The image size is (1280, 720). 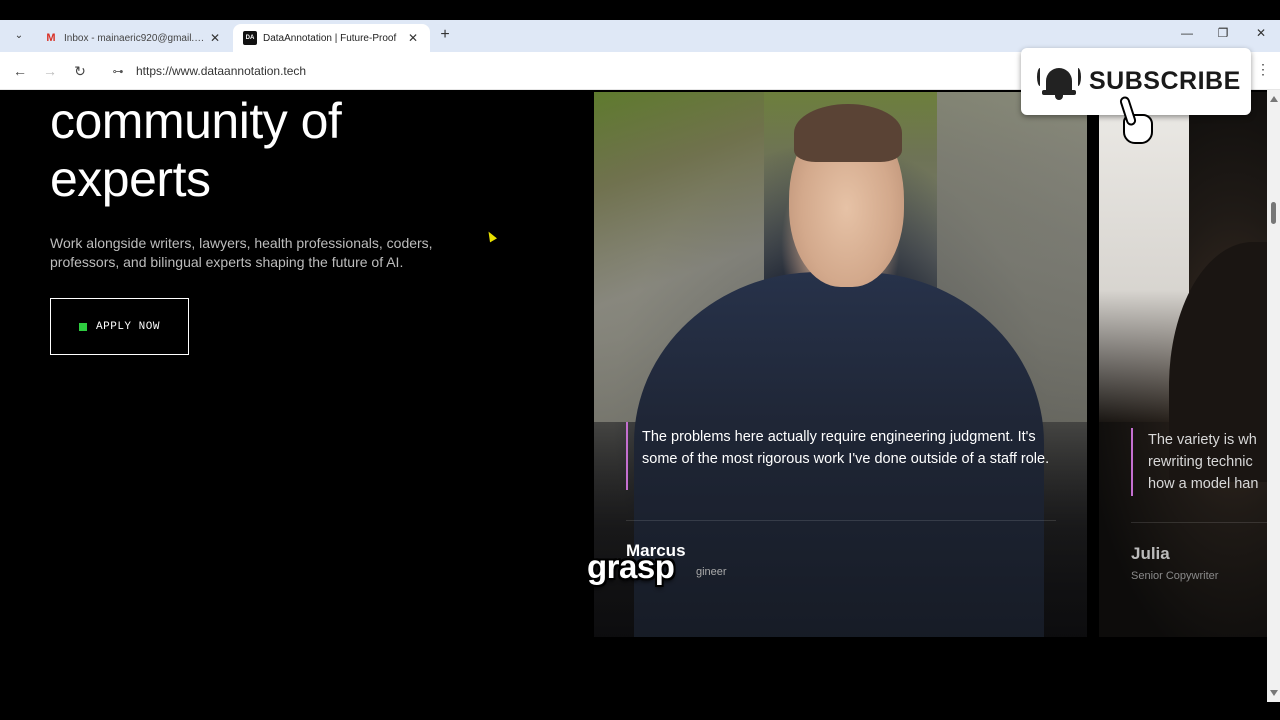 I want to click on browser-menu-icon: ⋮, so click(x=1263, y=69).